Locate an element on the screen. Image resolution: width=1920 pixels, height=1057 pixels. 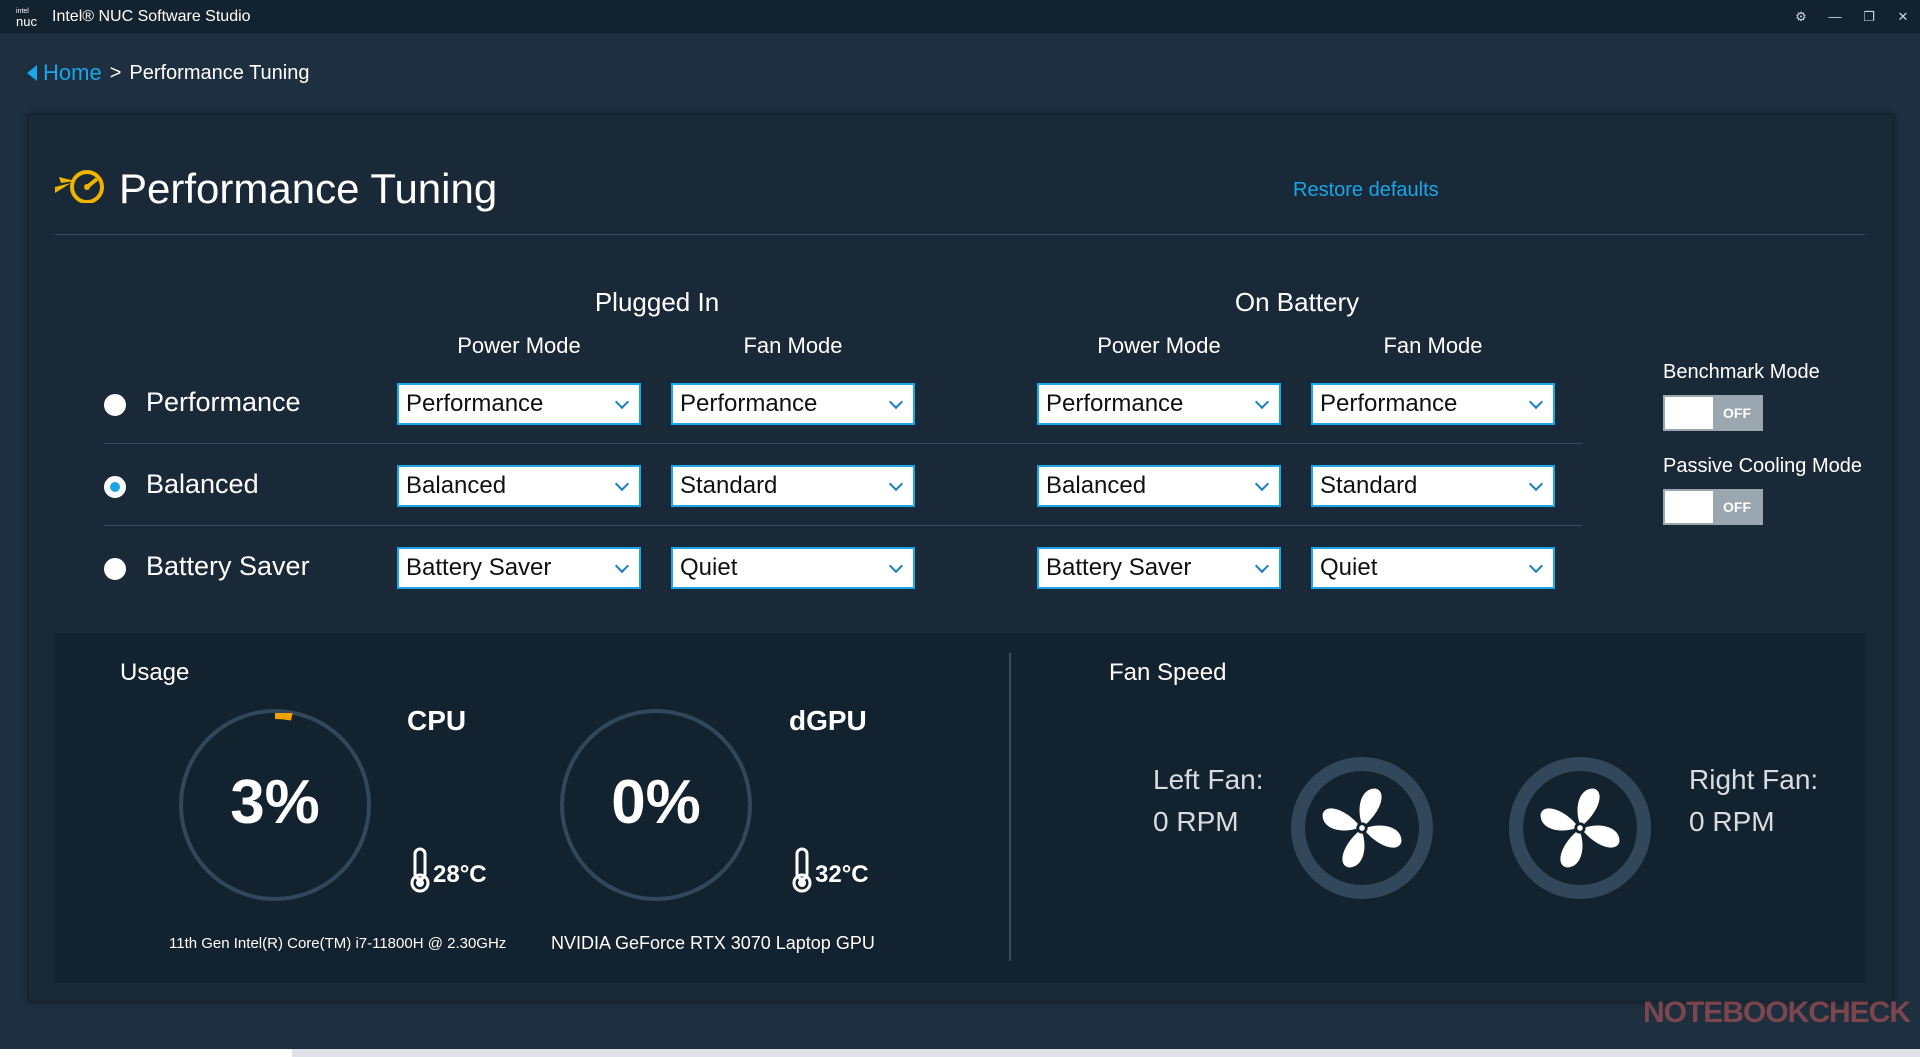
plugged-in-label: Plugged In is located at coordinates (657, 302).